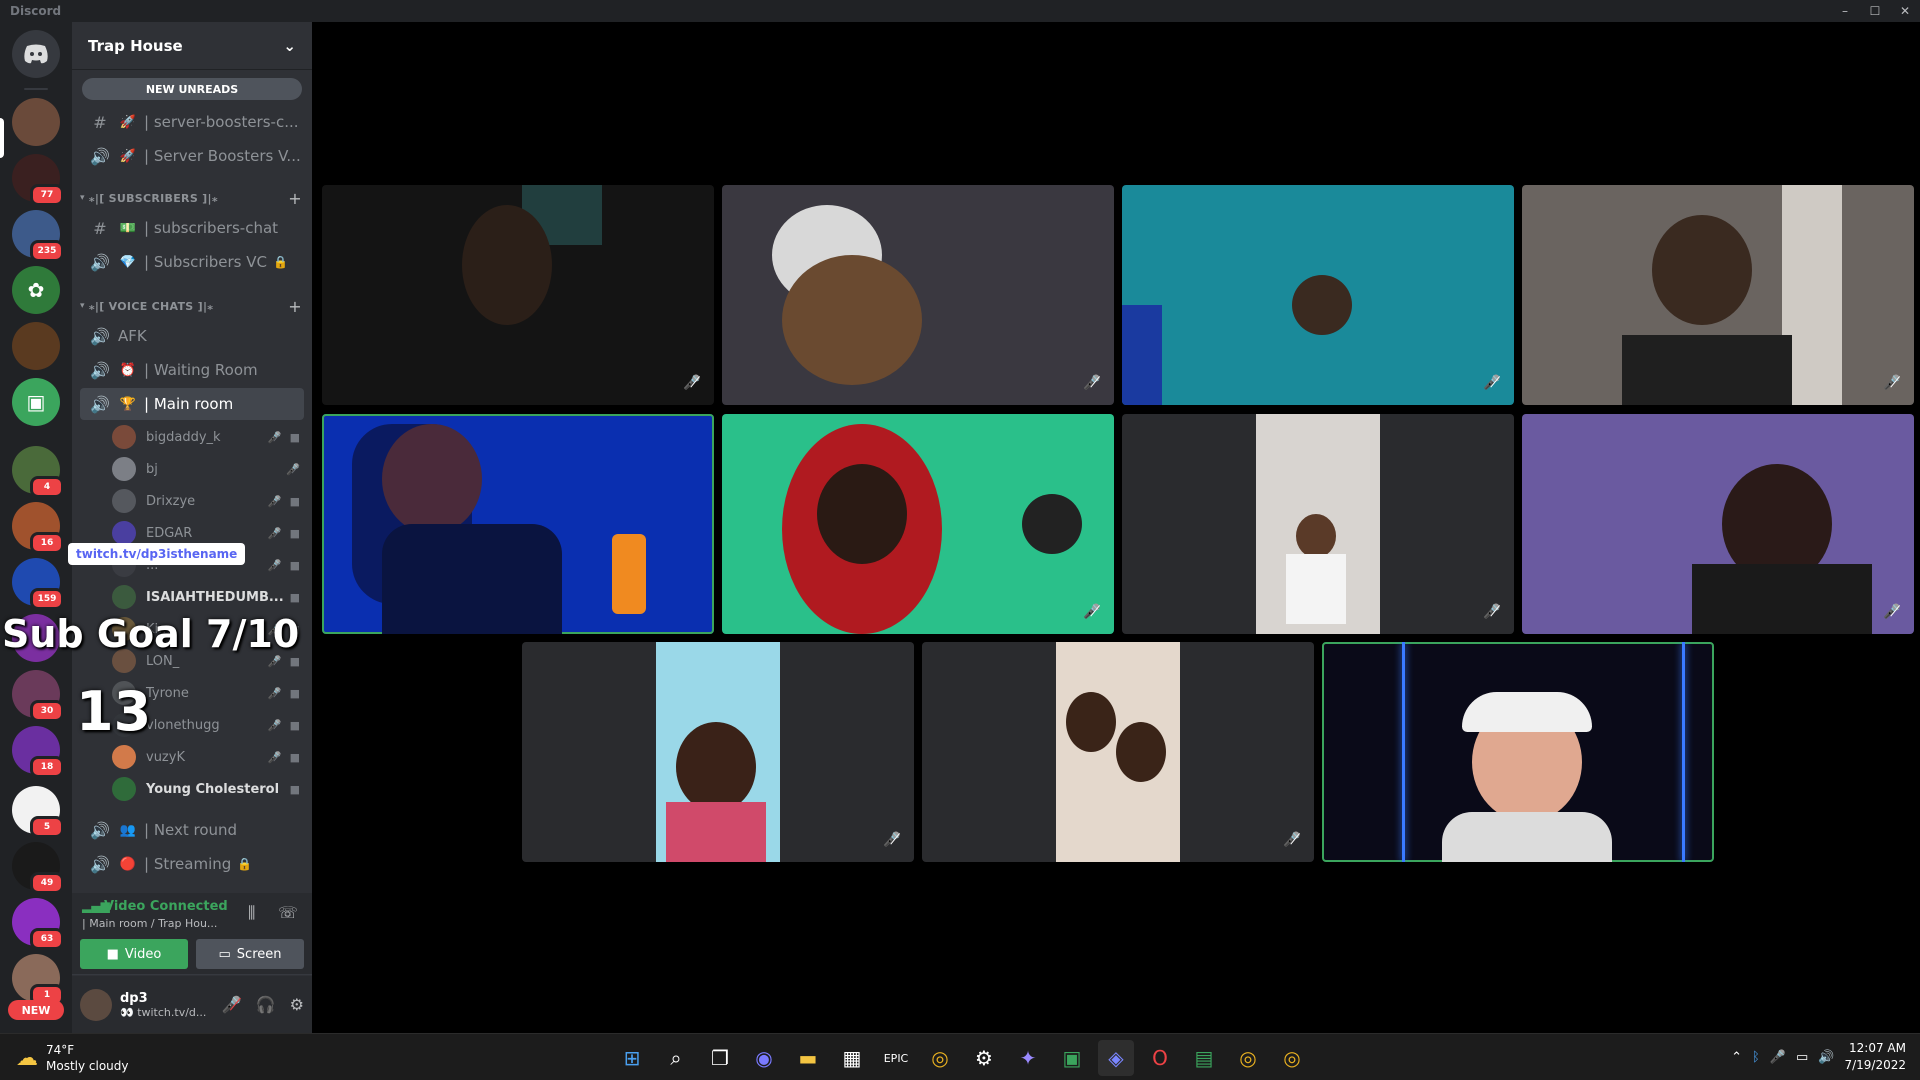 This screenshot has width=1920, height=1080. I want to click on steam-icon: ⚙, so click(984, 1058).